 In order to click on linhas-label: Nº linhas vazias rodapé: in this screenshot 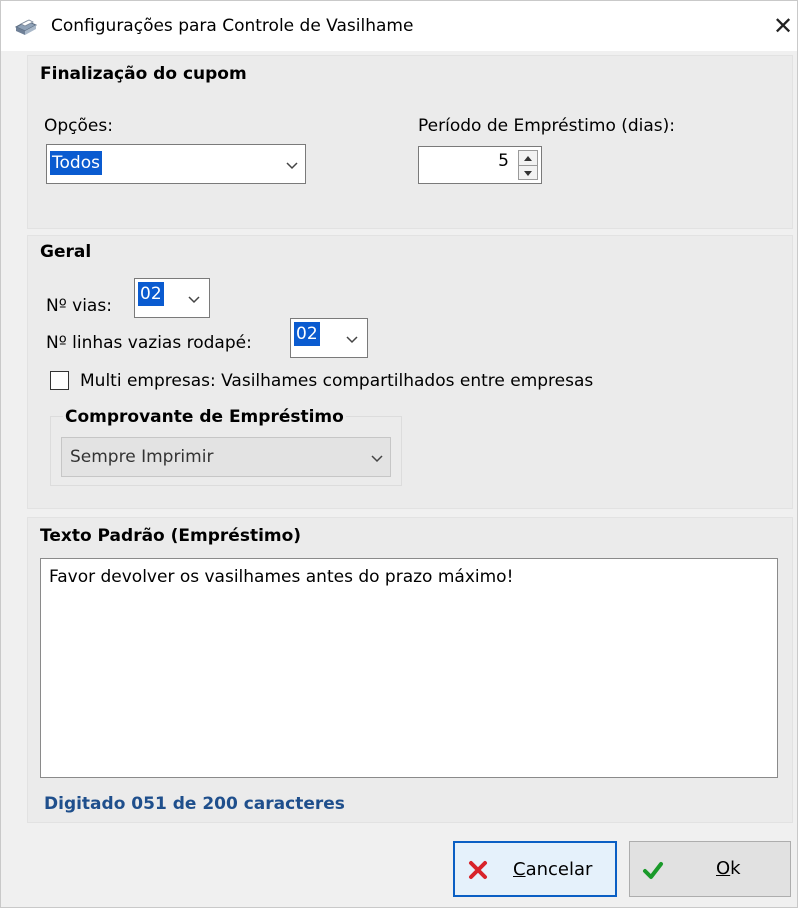, I will do `click(149, 343)`.